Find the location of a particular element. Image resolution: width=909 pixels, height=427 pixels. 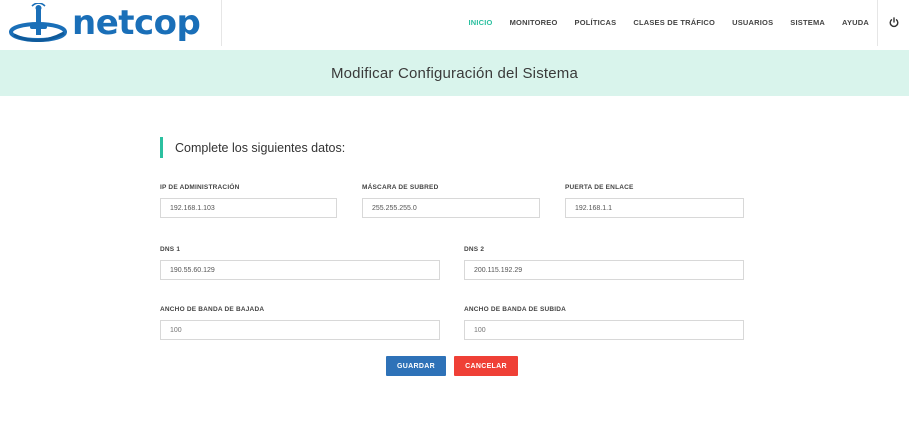

upload-bandwidth-label: ANCHO DE BANDA DE SUBIDA is located at coordinates (515, 309).